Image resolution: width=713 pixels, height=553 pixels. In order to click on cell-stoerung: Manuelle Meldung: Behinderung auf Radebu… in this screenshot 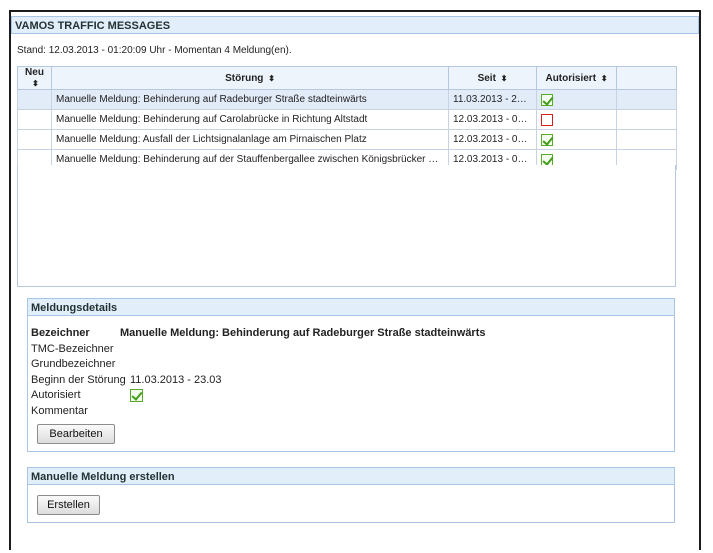, I will do `click(250, 99)`.